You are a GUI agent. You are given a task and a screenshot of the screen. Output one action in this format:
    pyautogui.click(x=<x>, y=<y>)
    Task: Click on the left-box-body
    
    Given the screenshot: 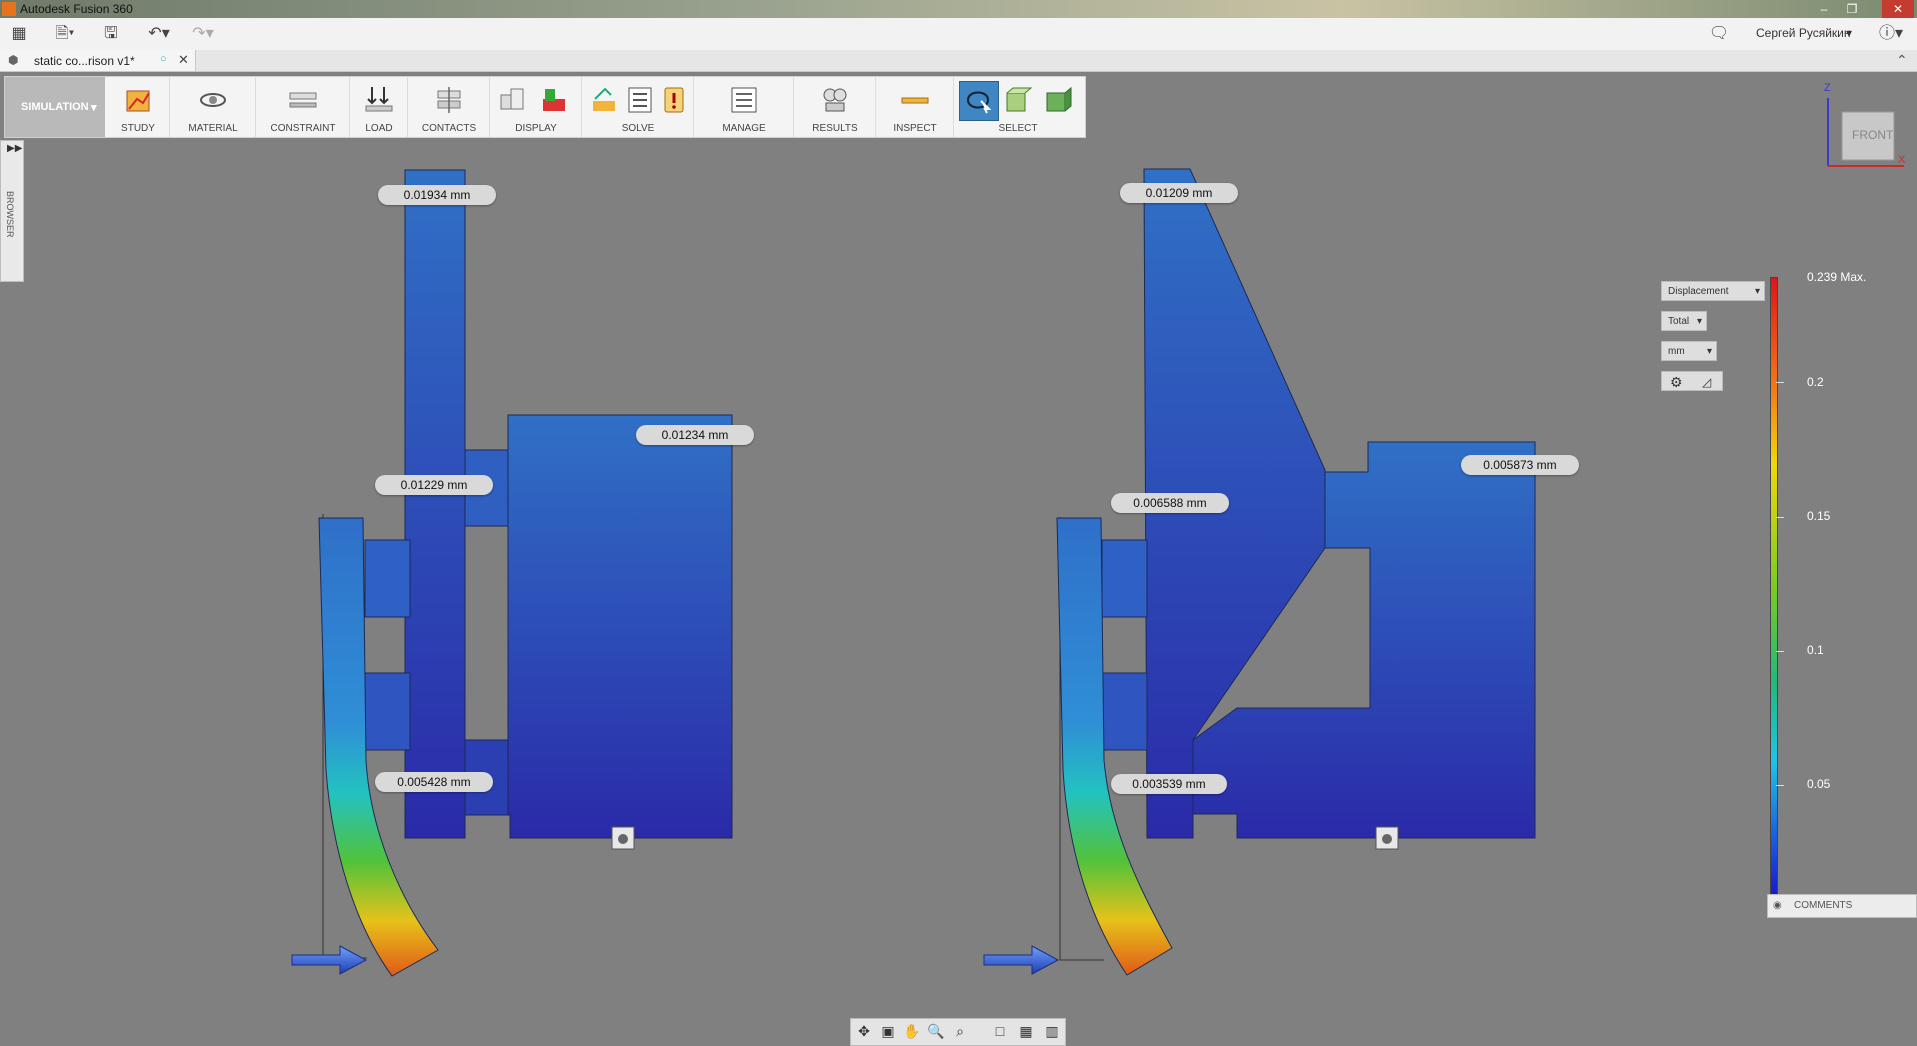 What is the action you would take?
    pyautogui.click(x=620, y=626)
    